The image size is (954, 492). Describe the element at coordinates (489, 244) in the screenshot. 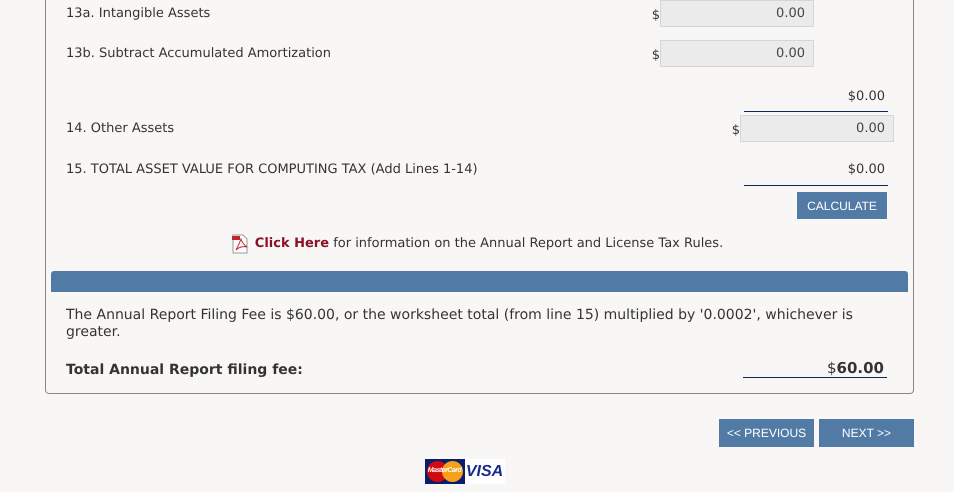

I see `info-sentence: Click Here for information on the Annual Report and License Tax Rules.` at that location.